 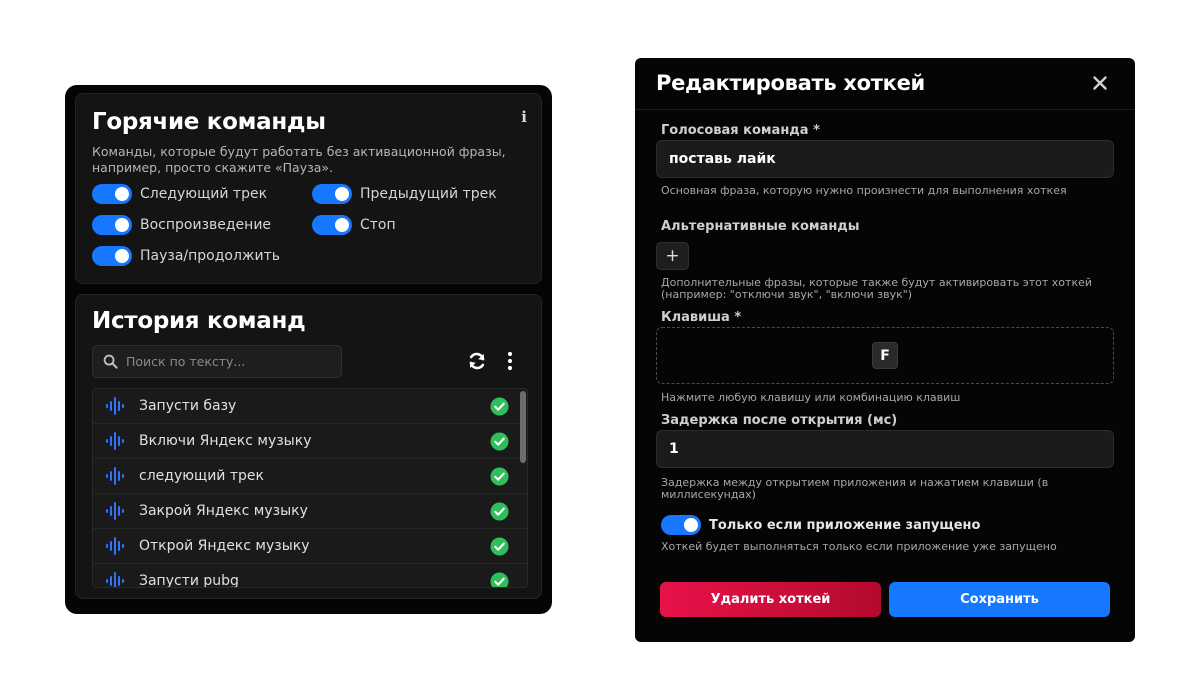 I want to click on search-input, so click(x=226, y=361).